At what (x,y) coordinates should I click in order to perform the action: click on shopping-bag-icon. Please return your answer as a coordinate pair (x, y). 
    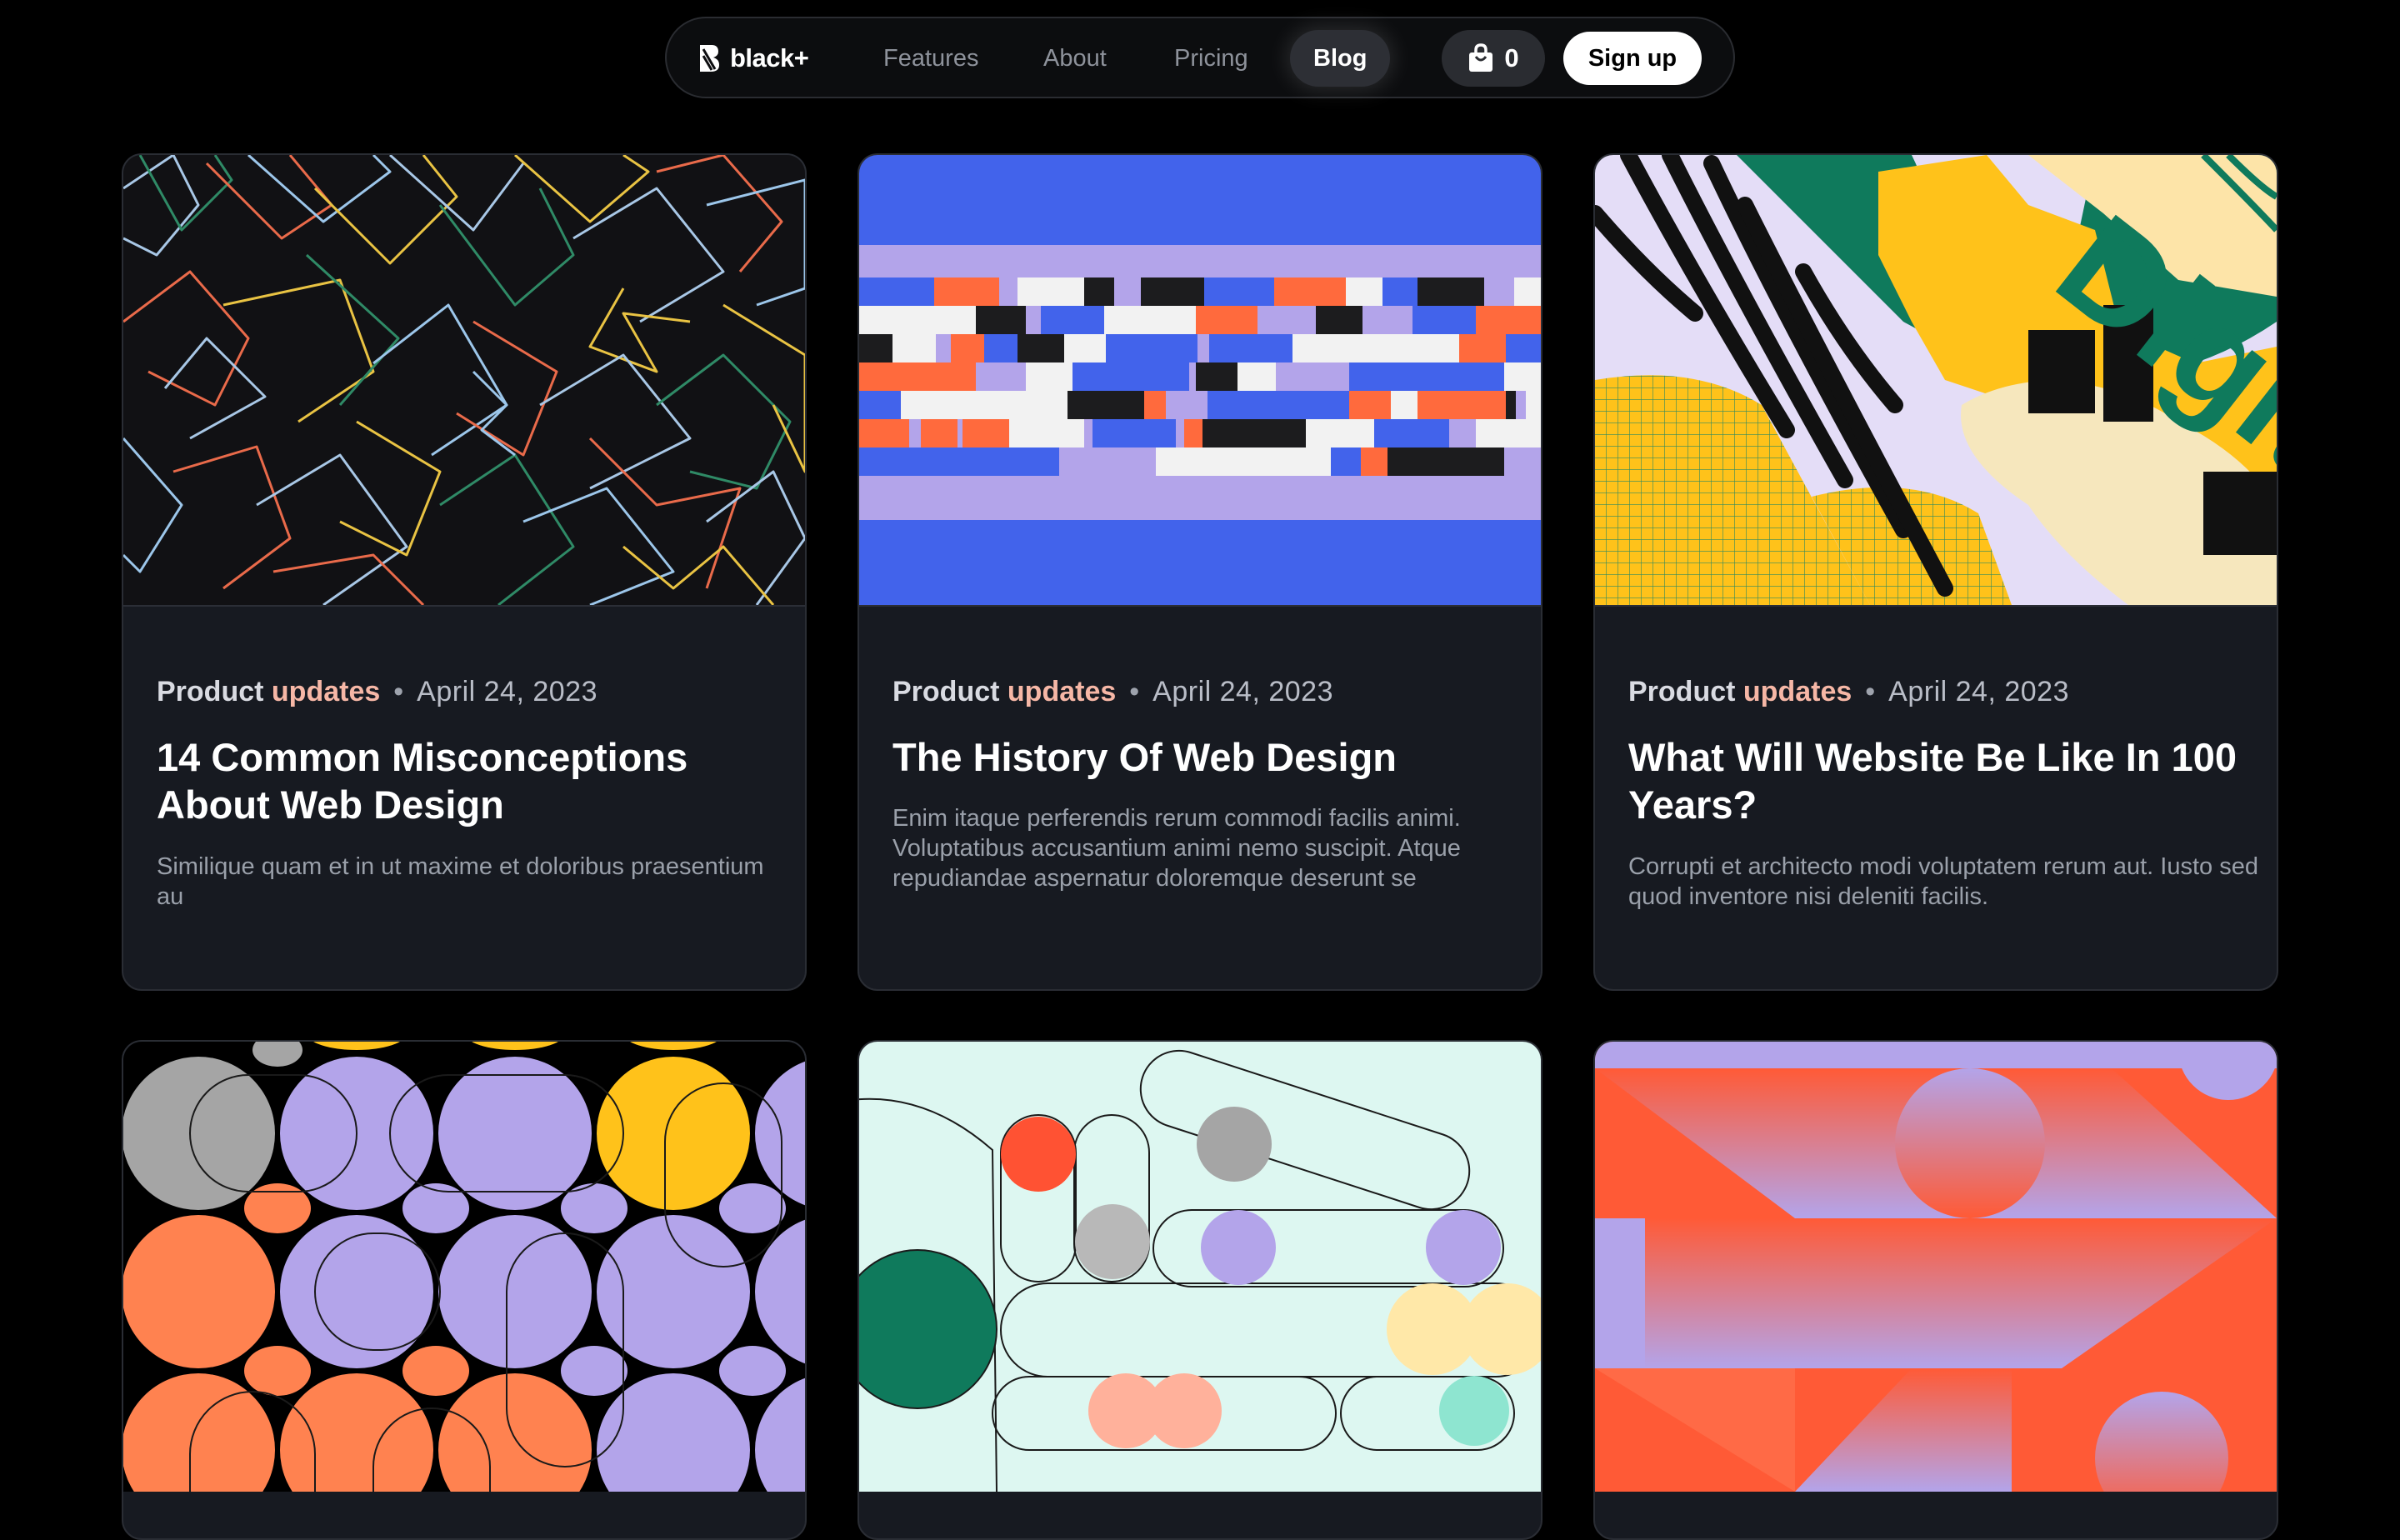
    Looking at the image, I should click on (1481, 57).